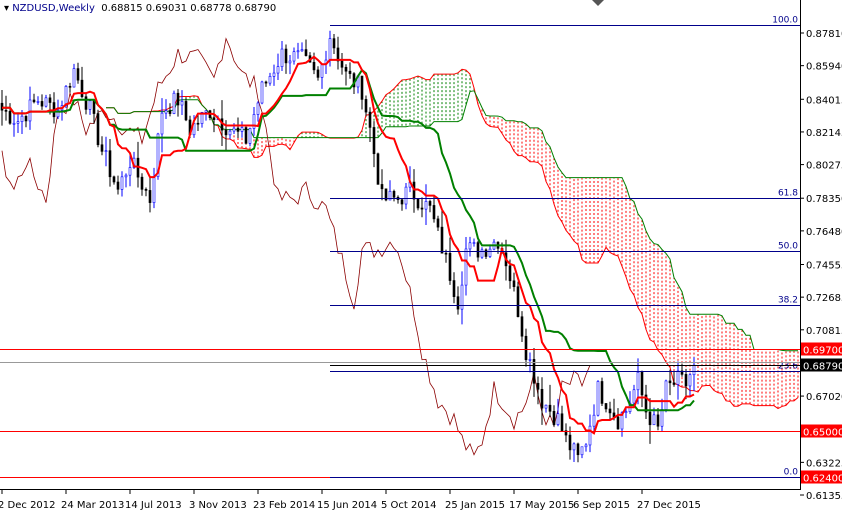 Image resolution: width=842 pixels, height=513 pixels. Describe the element at coordinates (824, 166) in the screenshot. I see `price-tick-label: 0.80275` at that location.